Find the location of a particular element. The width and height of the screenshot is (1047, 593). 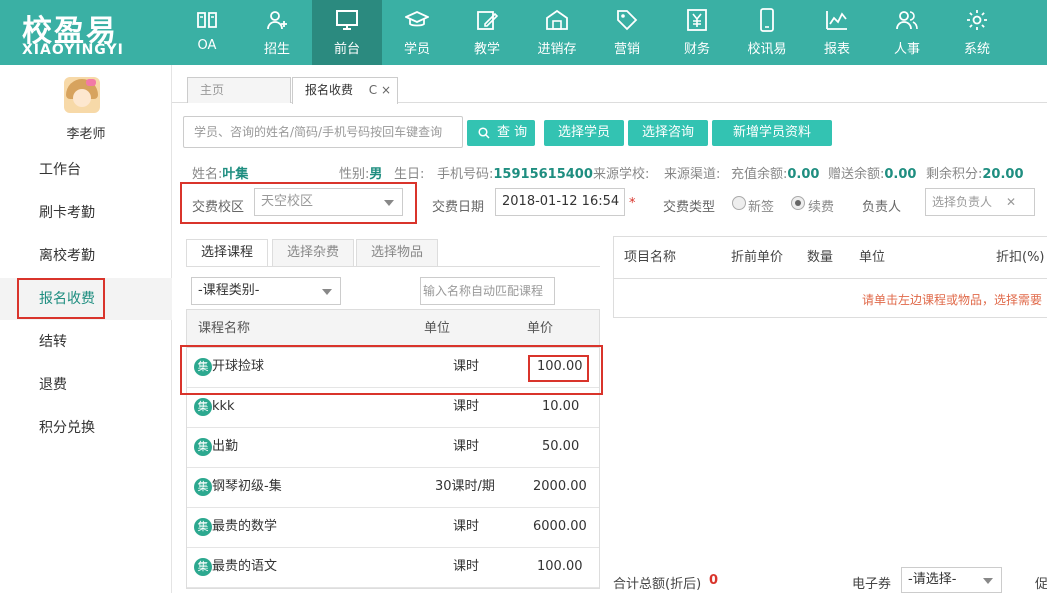

owner-select: 选择负责人 ✕ is located at coordinates (980, 202).